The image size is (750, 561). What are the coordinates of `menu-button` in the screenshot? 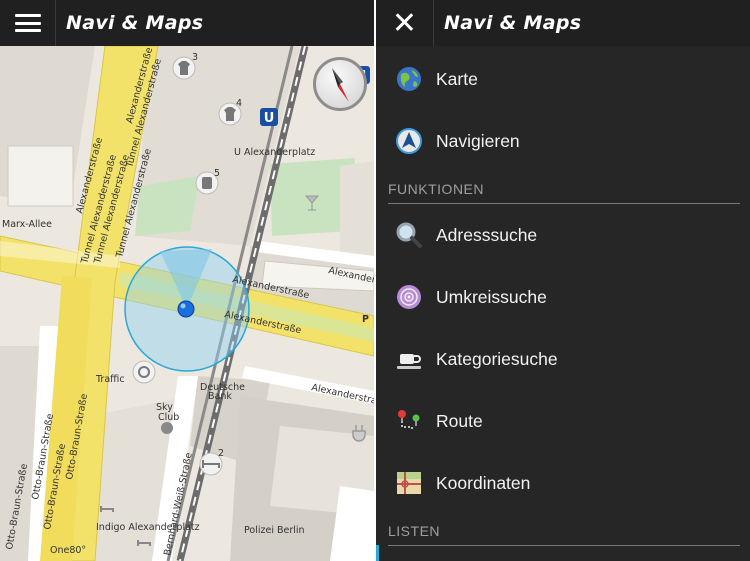 It's located at (28, 23).